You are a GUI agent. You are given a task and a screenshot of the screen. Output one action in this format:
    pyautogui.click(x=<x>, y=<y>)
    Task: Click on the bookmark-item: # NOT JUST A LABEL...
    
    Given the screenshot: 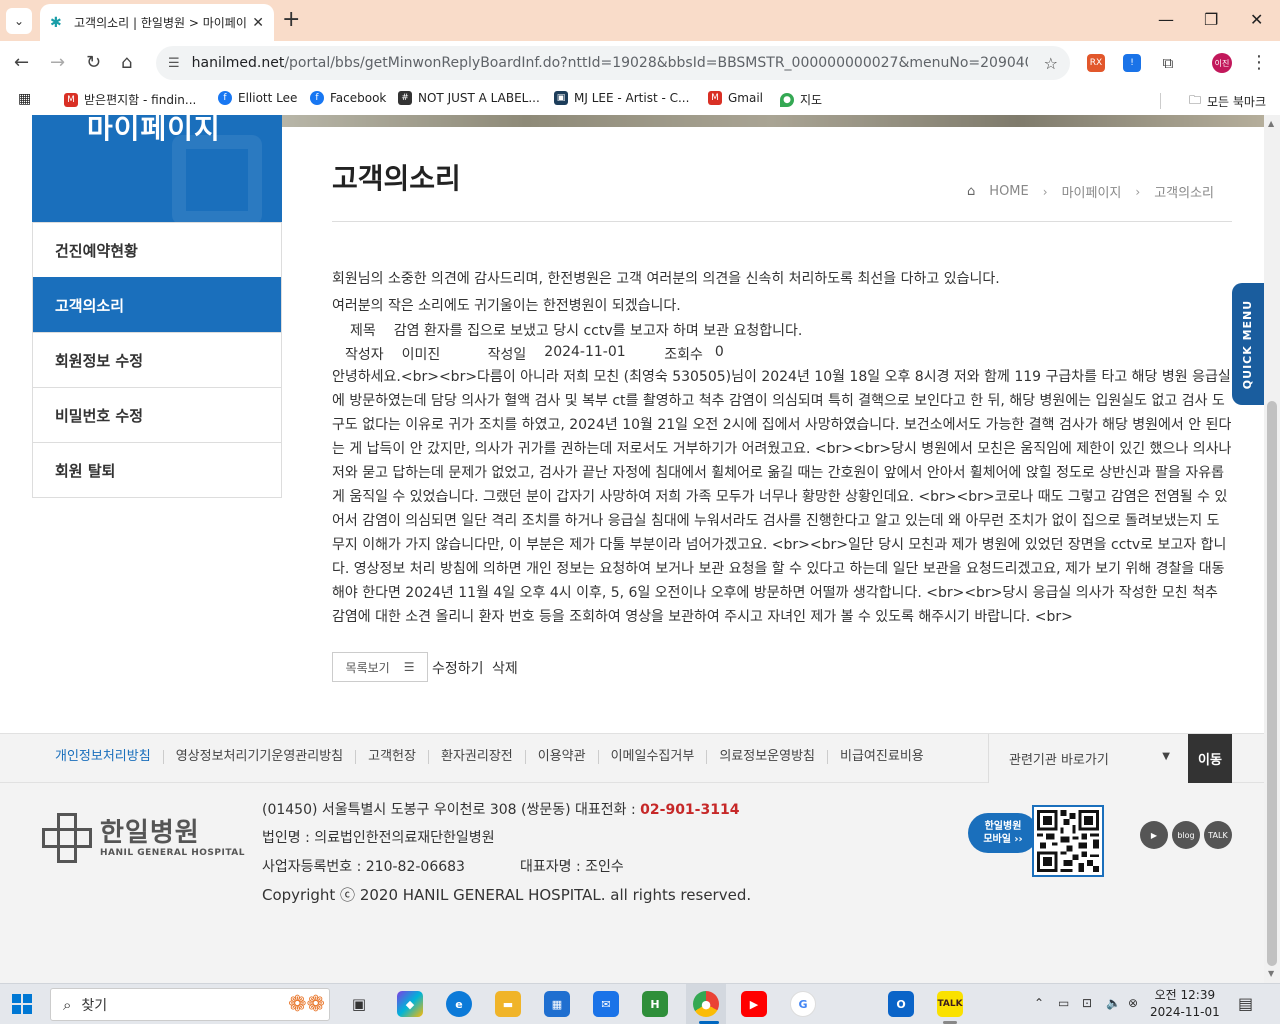 What is the action you would take?
    pyautogui.click(x=469, y=98)
    